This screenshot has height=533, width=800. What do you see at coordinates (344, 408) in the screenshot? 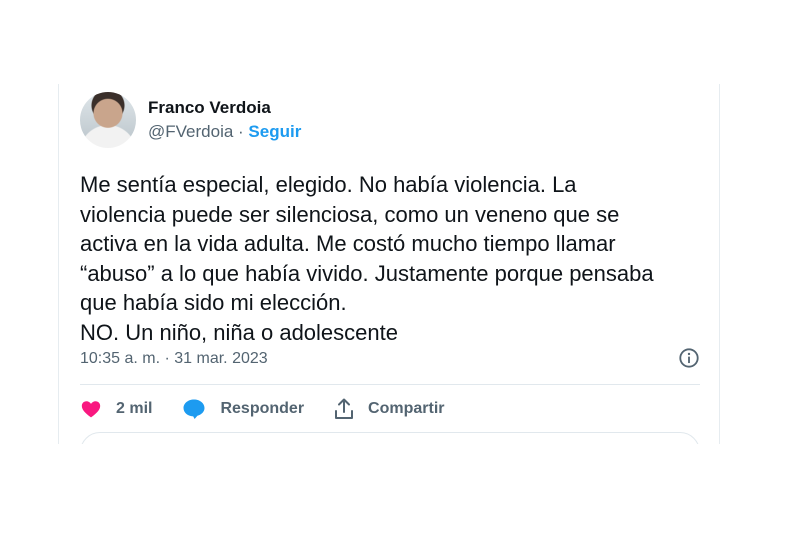
I see `share-arrow-icon` at bounding box center [344, 408].